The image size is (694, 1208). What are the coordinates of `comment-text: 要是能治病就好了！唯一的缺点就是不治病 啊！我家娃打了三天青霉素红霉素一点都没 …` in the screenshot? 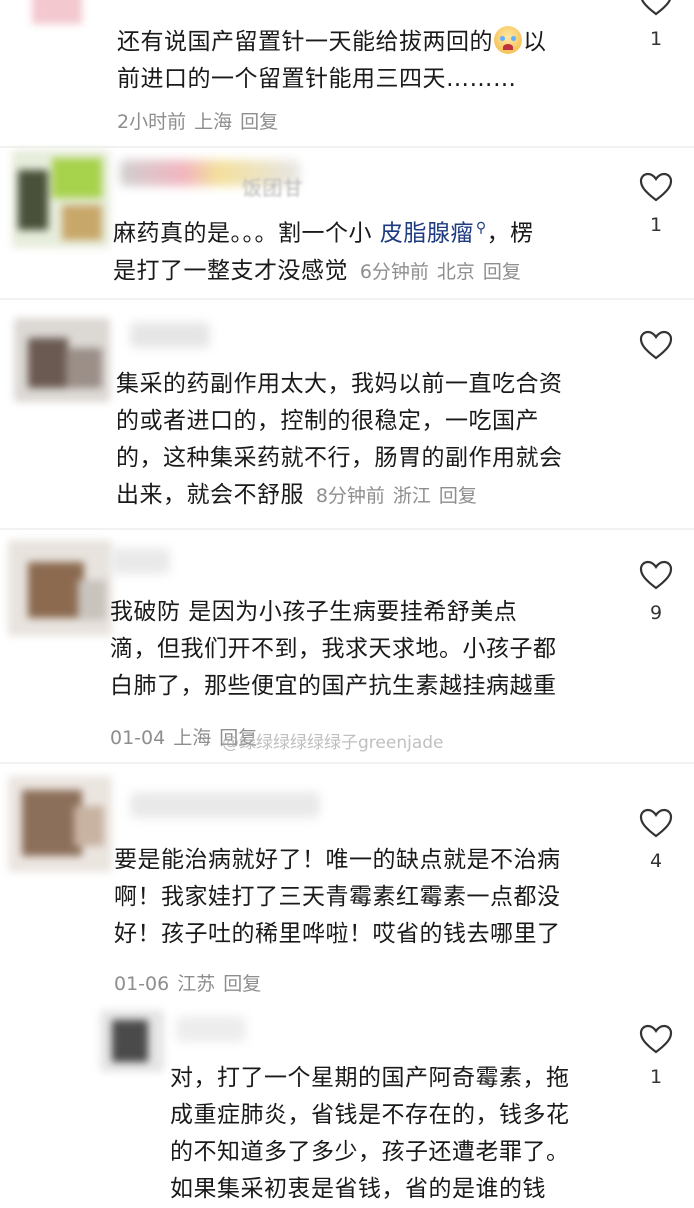 It's located at (337, 897).